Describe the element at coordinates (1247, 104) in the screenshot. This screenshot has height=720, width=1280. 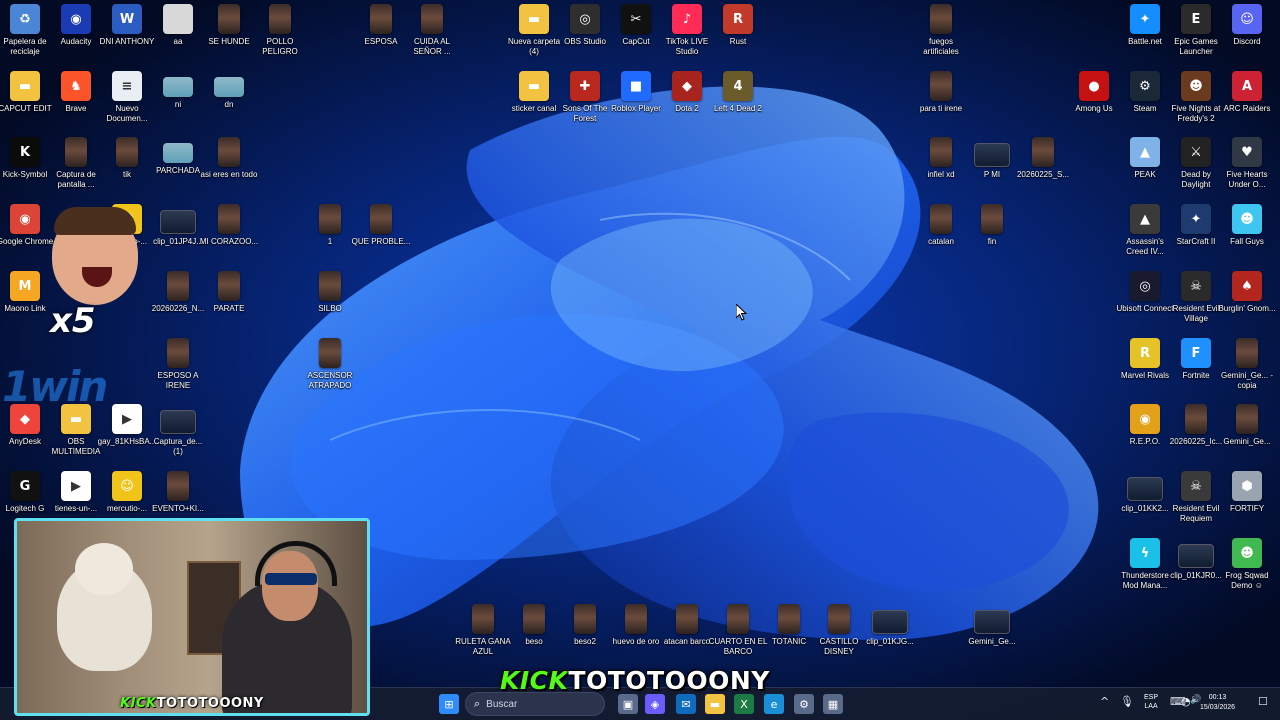
I see `desktop-icon: A ARC Raiders` at that location.